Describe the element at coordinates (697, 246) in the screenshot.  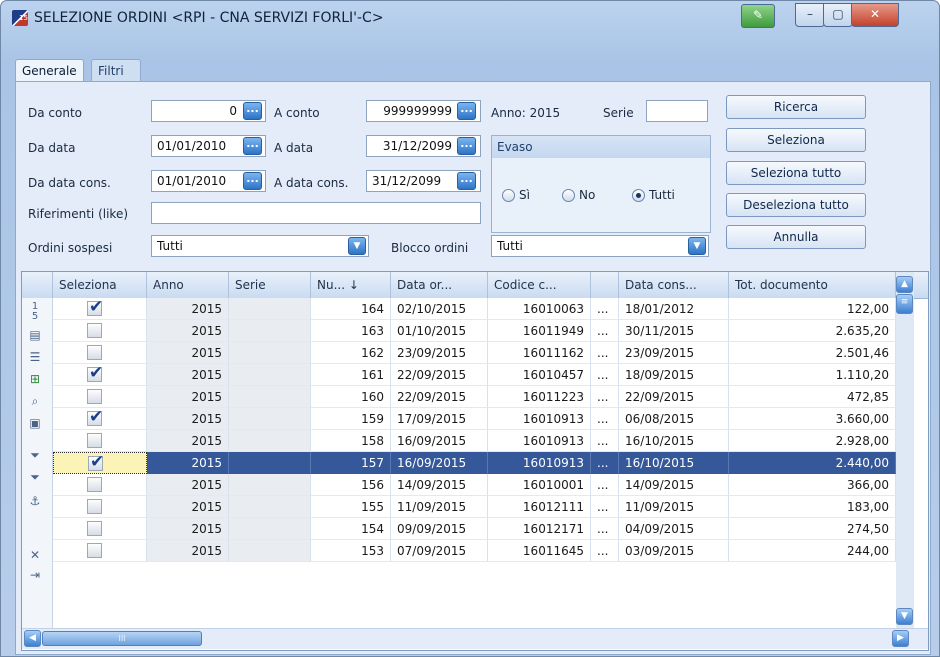
I see `blocco-ordini-dropdown-icon: ▼` at that location.